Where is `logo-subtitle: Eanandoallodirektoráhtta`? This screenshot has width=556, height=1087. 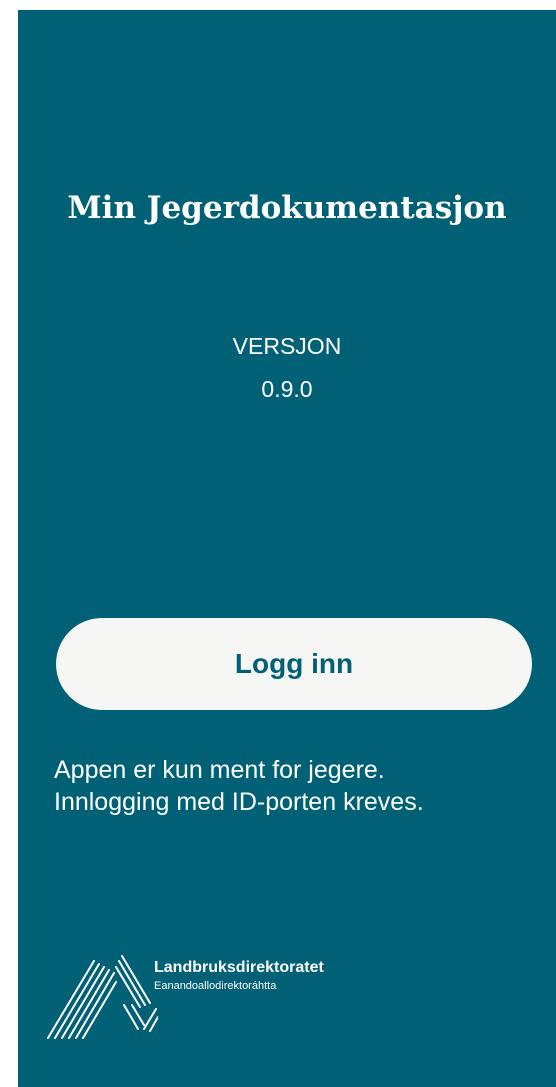
logo-subtitle: Eanandoallodirektoráhtta is located at coordinates (215, 986).